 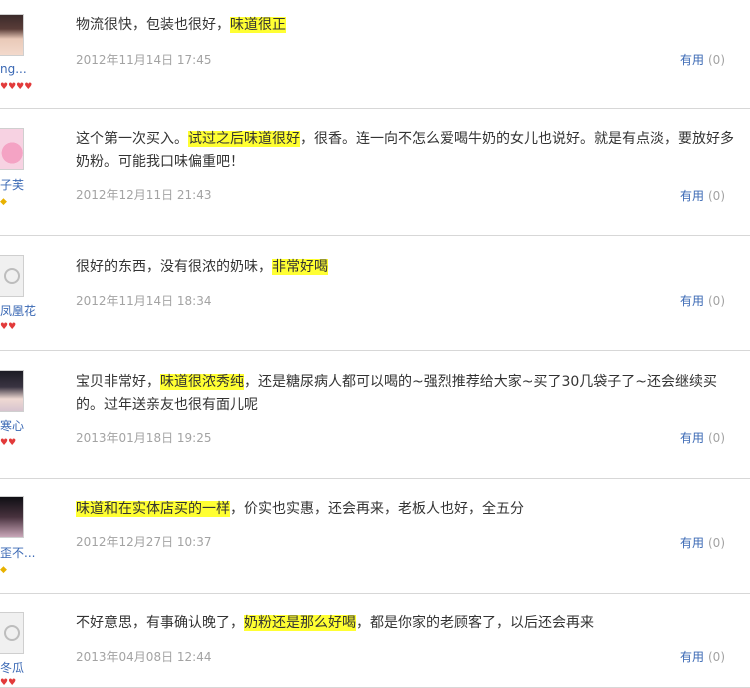 What do you see at coordinates (407, 267) in the screenshot?
I see `review-text: 很好的东西，没有很浓的奶味，非常好喝` at bounding box center [407, 267].